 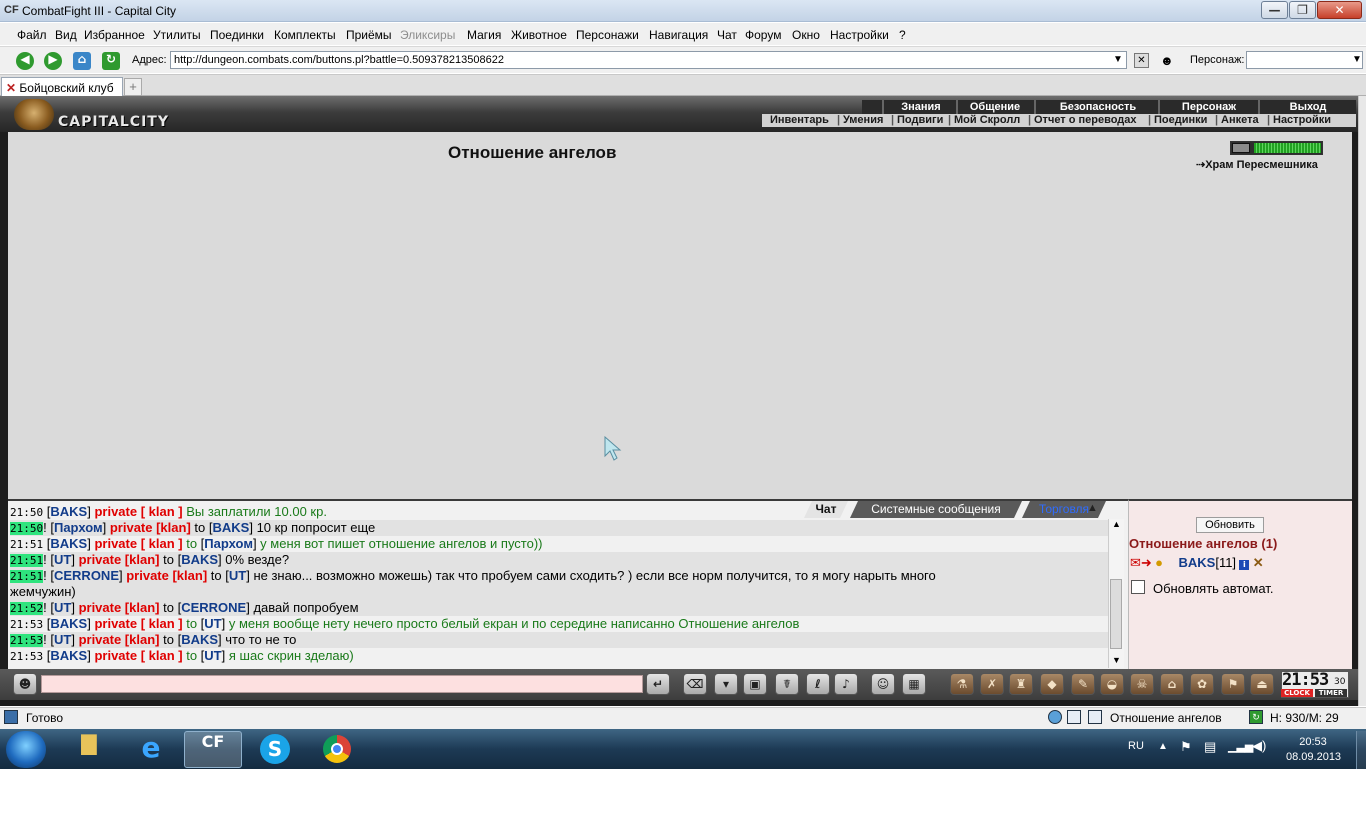 I want to click on window-titlebar, so click(x=683, y=11).